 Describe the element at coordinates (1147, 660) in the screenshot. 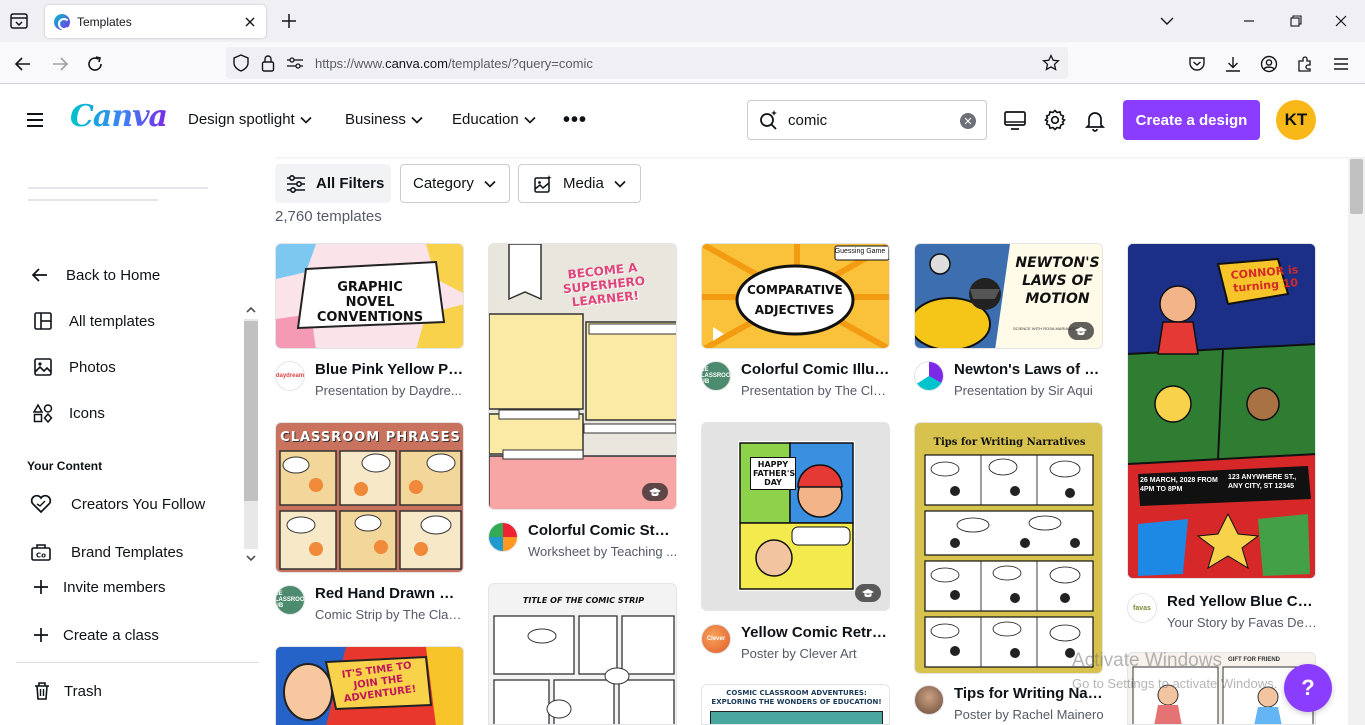

I see `activate-windows-watermark: Activate Windows` at that location.